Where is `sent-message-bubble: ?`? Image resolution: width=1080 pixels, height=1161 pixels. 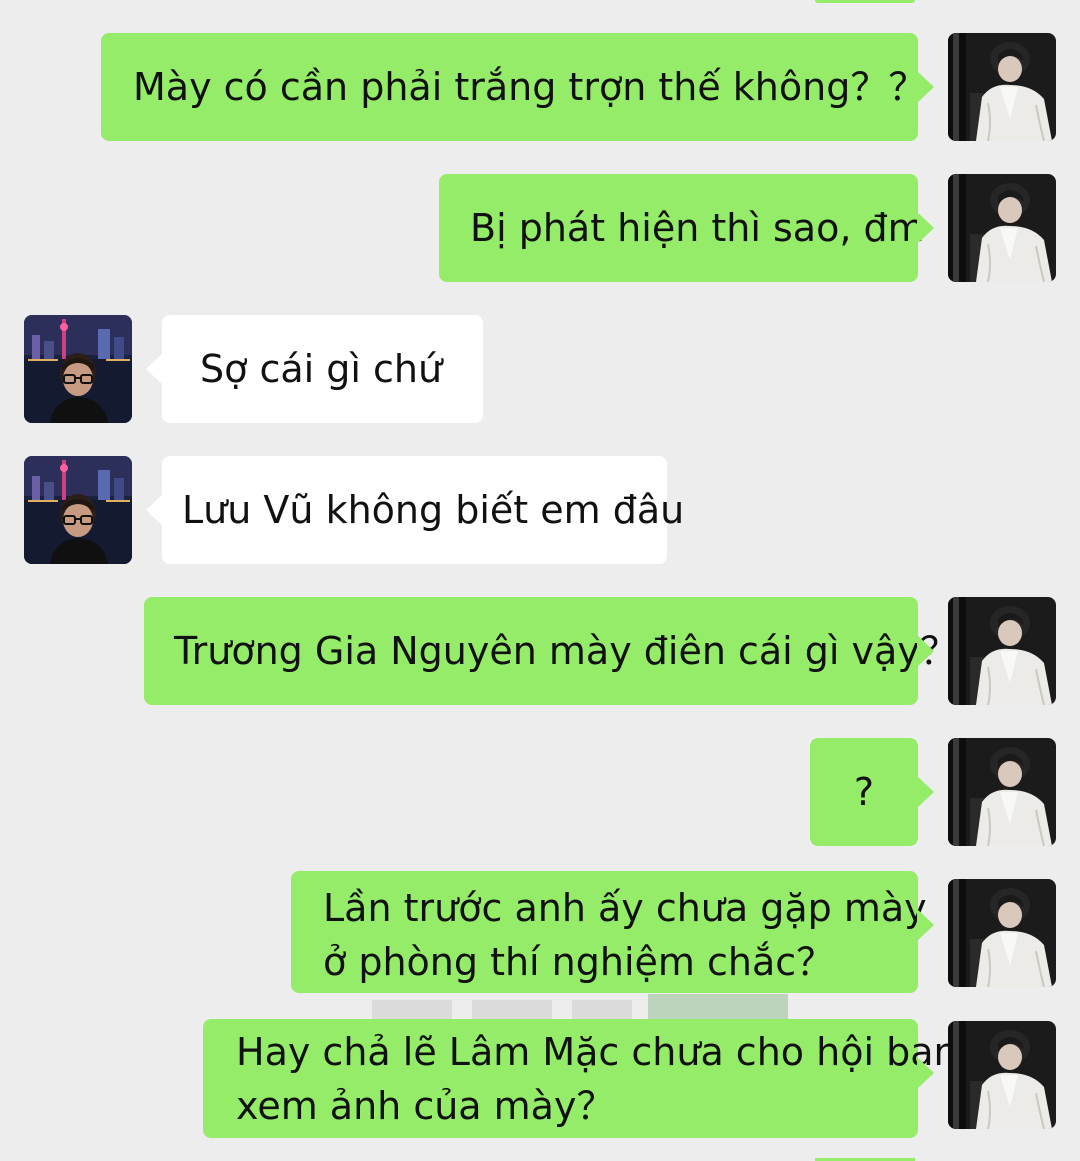 sent-message-bubble: ? is located at coordinates (872, 792).